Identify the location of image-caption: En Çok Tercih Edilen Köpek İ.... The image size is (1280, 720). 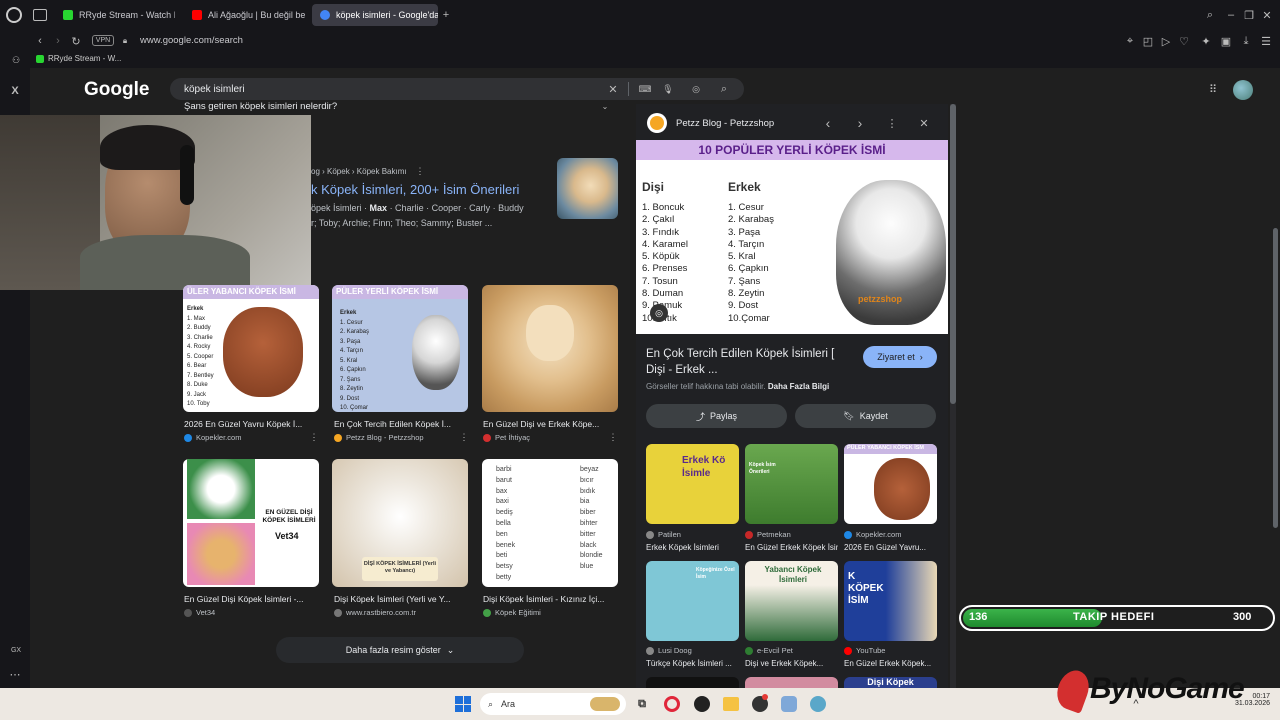
(401, 424).